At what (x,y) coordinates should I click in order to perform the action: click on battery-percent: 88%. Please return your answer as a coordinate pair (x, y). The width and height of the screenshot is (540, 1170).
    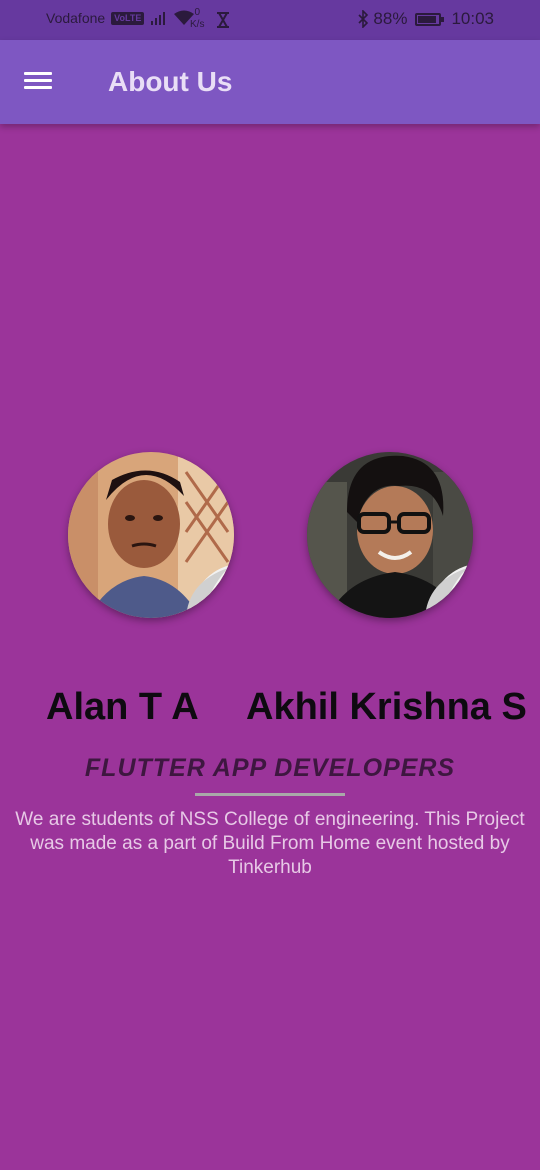
    Looking at the image, I should click on (390, 18).